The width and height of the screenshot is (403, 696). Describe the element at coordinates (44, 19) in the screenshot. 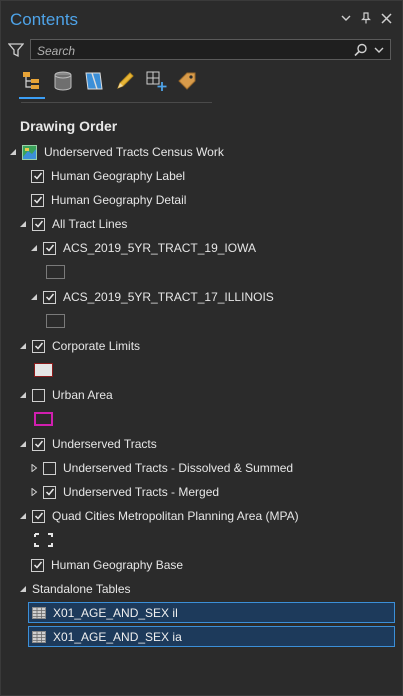

I see `pane-title: Contents` at that location.